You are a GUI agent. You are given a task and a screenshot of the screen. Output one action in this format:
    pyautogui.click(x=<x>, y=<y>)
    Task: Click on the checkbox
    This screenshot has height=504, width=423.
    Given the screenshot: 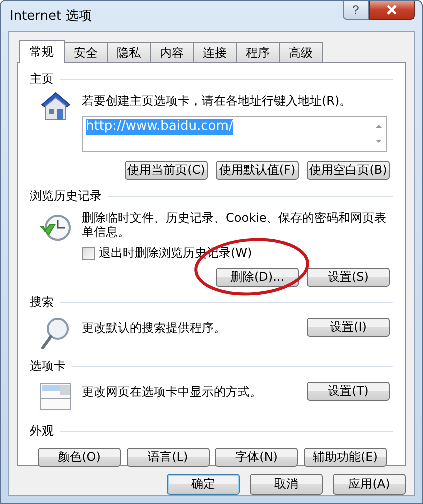 What is the action you would take?
    pyautogui.click(x=88, y=253)
    